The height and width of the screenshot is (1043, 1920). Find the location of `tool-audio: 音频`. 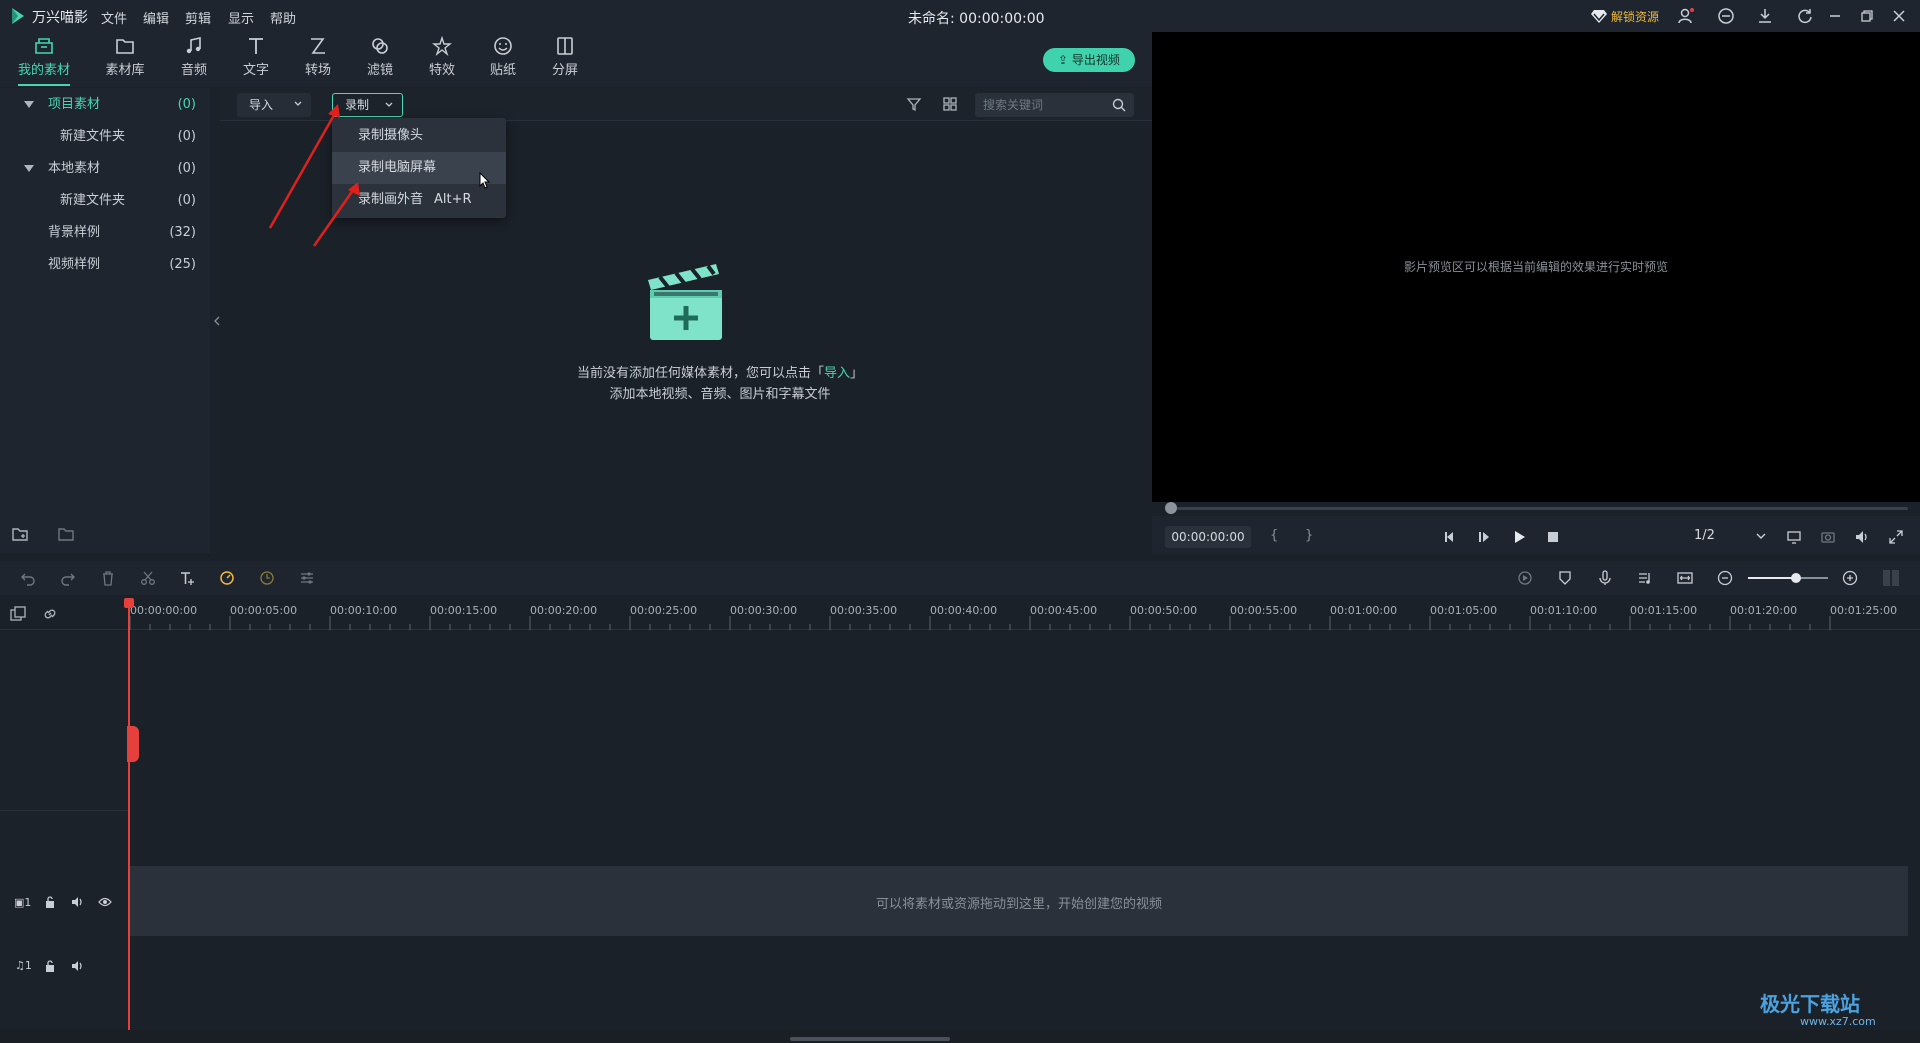

tool-audio: 音频 is located at coordinates (194, 60).